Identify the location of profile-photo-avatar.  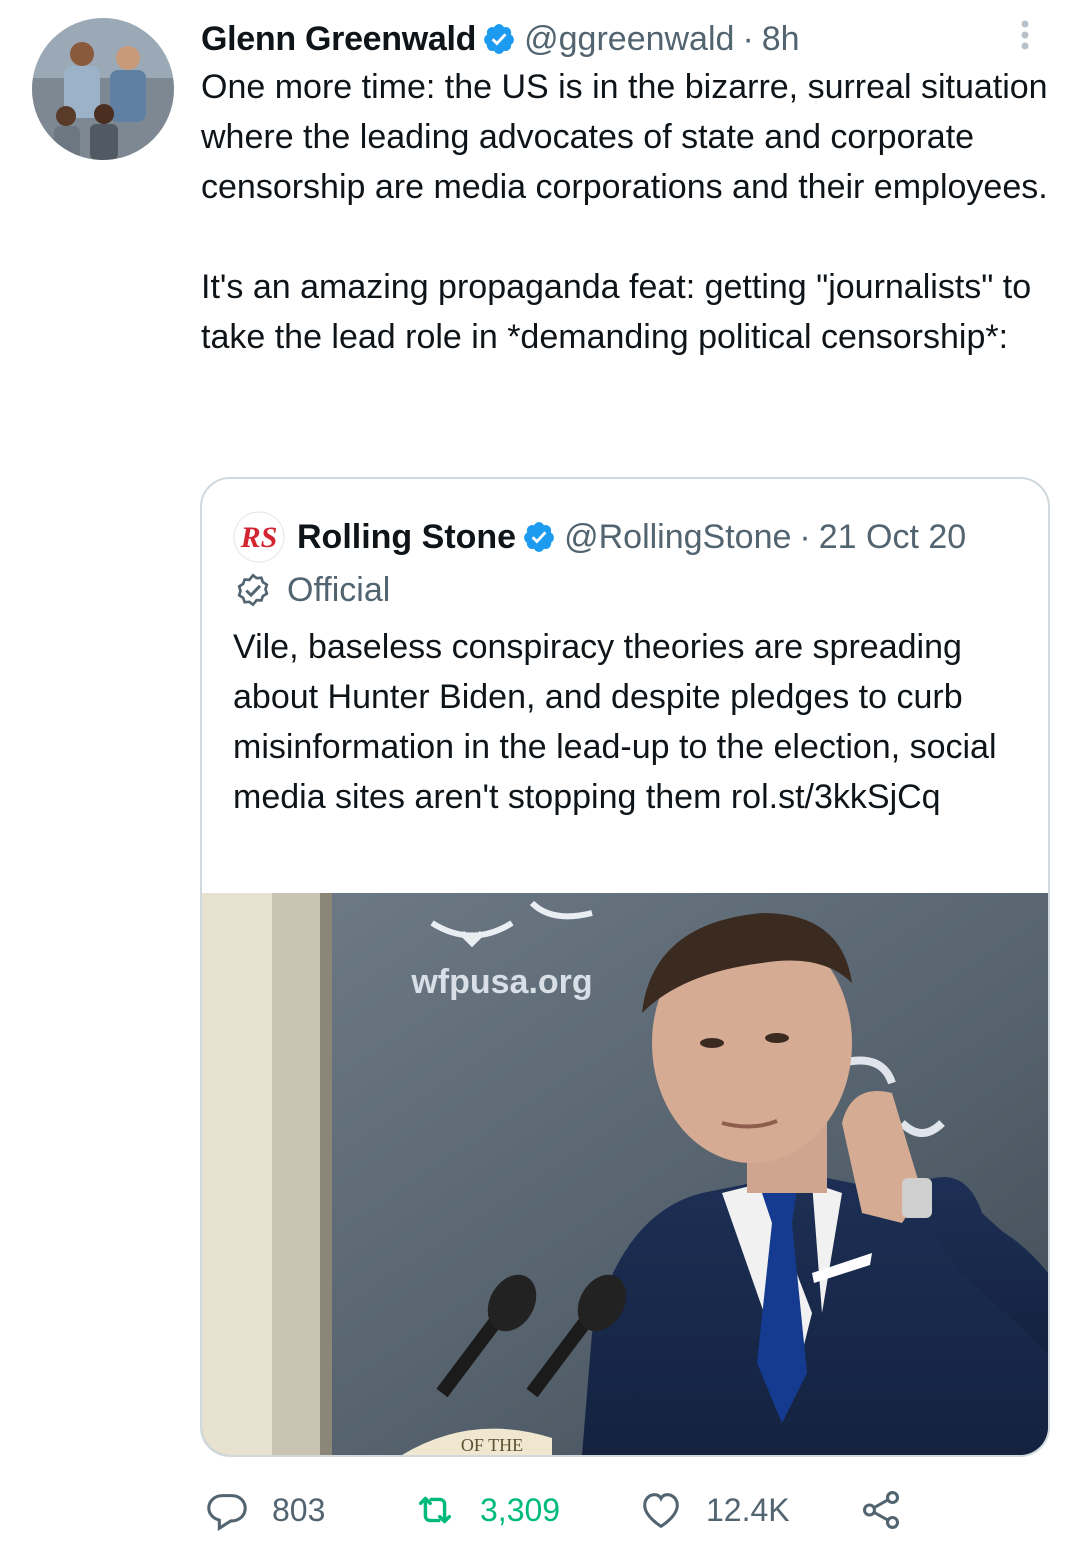
(103, 89).